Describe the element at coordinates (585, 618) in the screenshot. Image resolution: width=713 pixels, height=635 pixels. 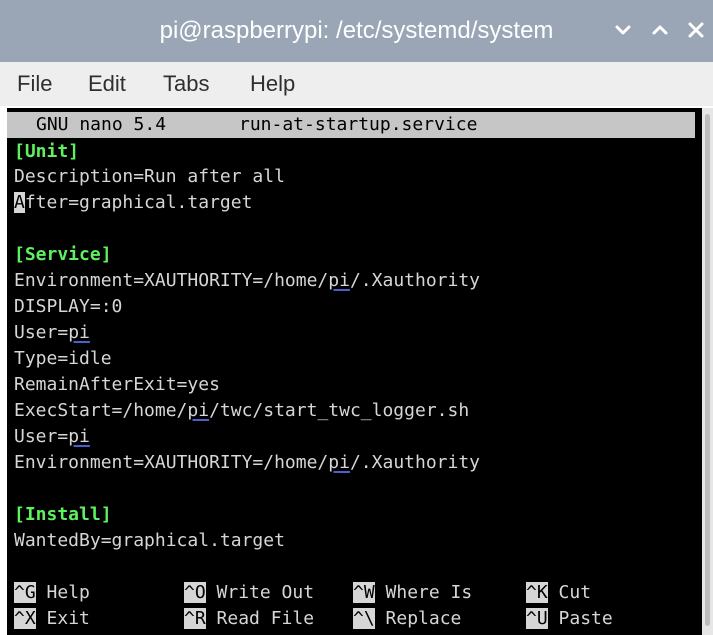
I see `shortcut-label: Paste` at that location.